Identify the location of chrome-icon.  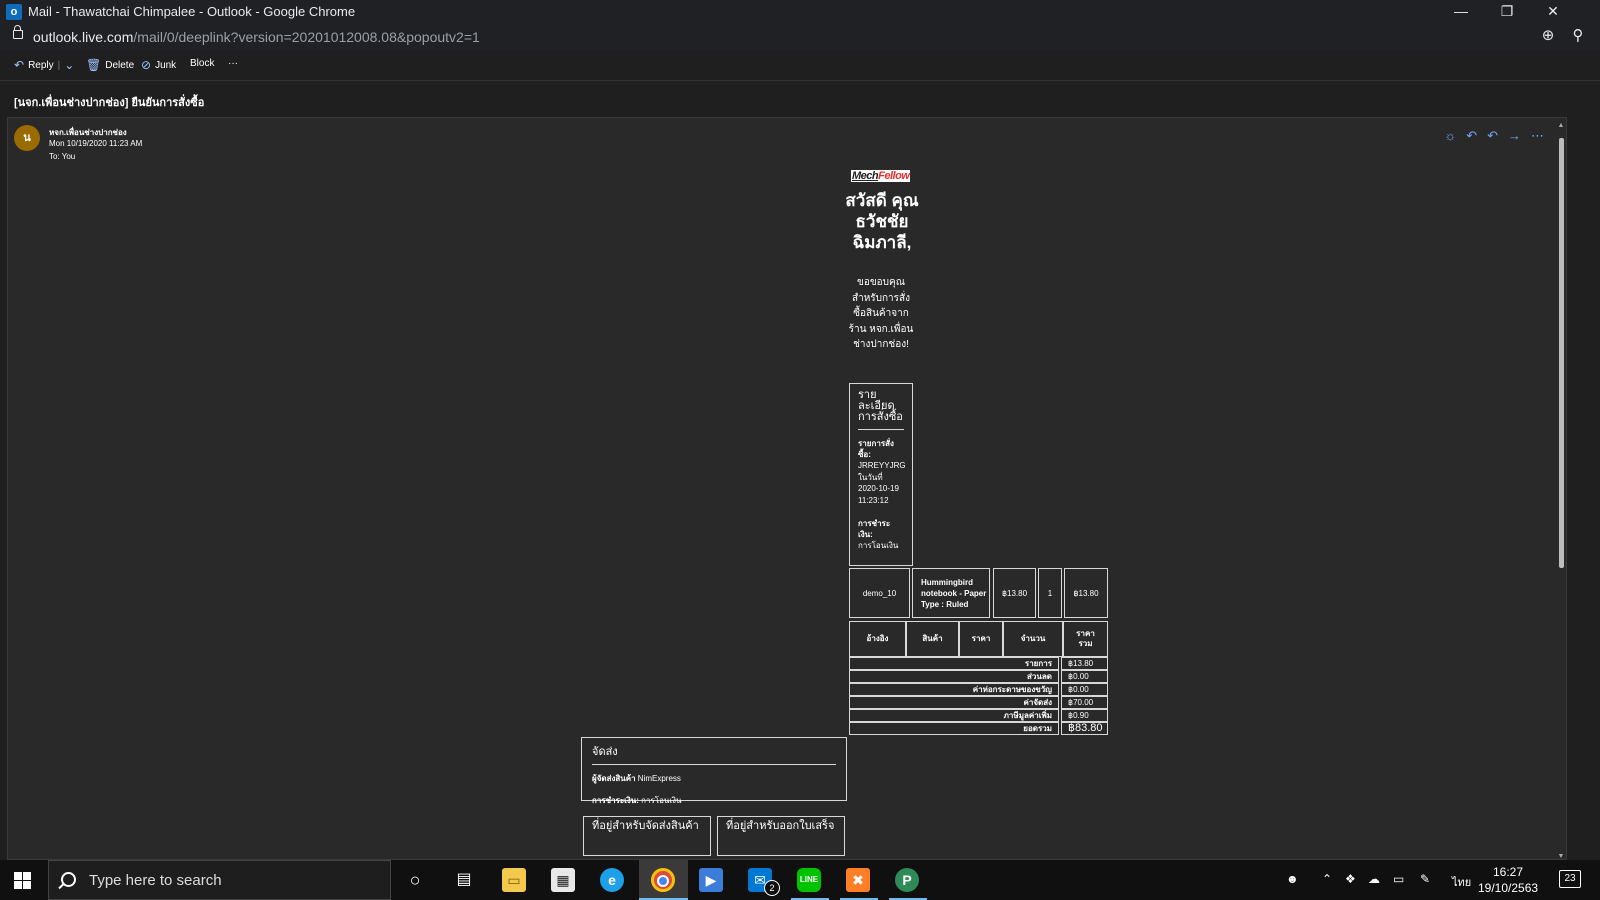
(663, 880).